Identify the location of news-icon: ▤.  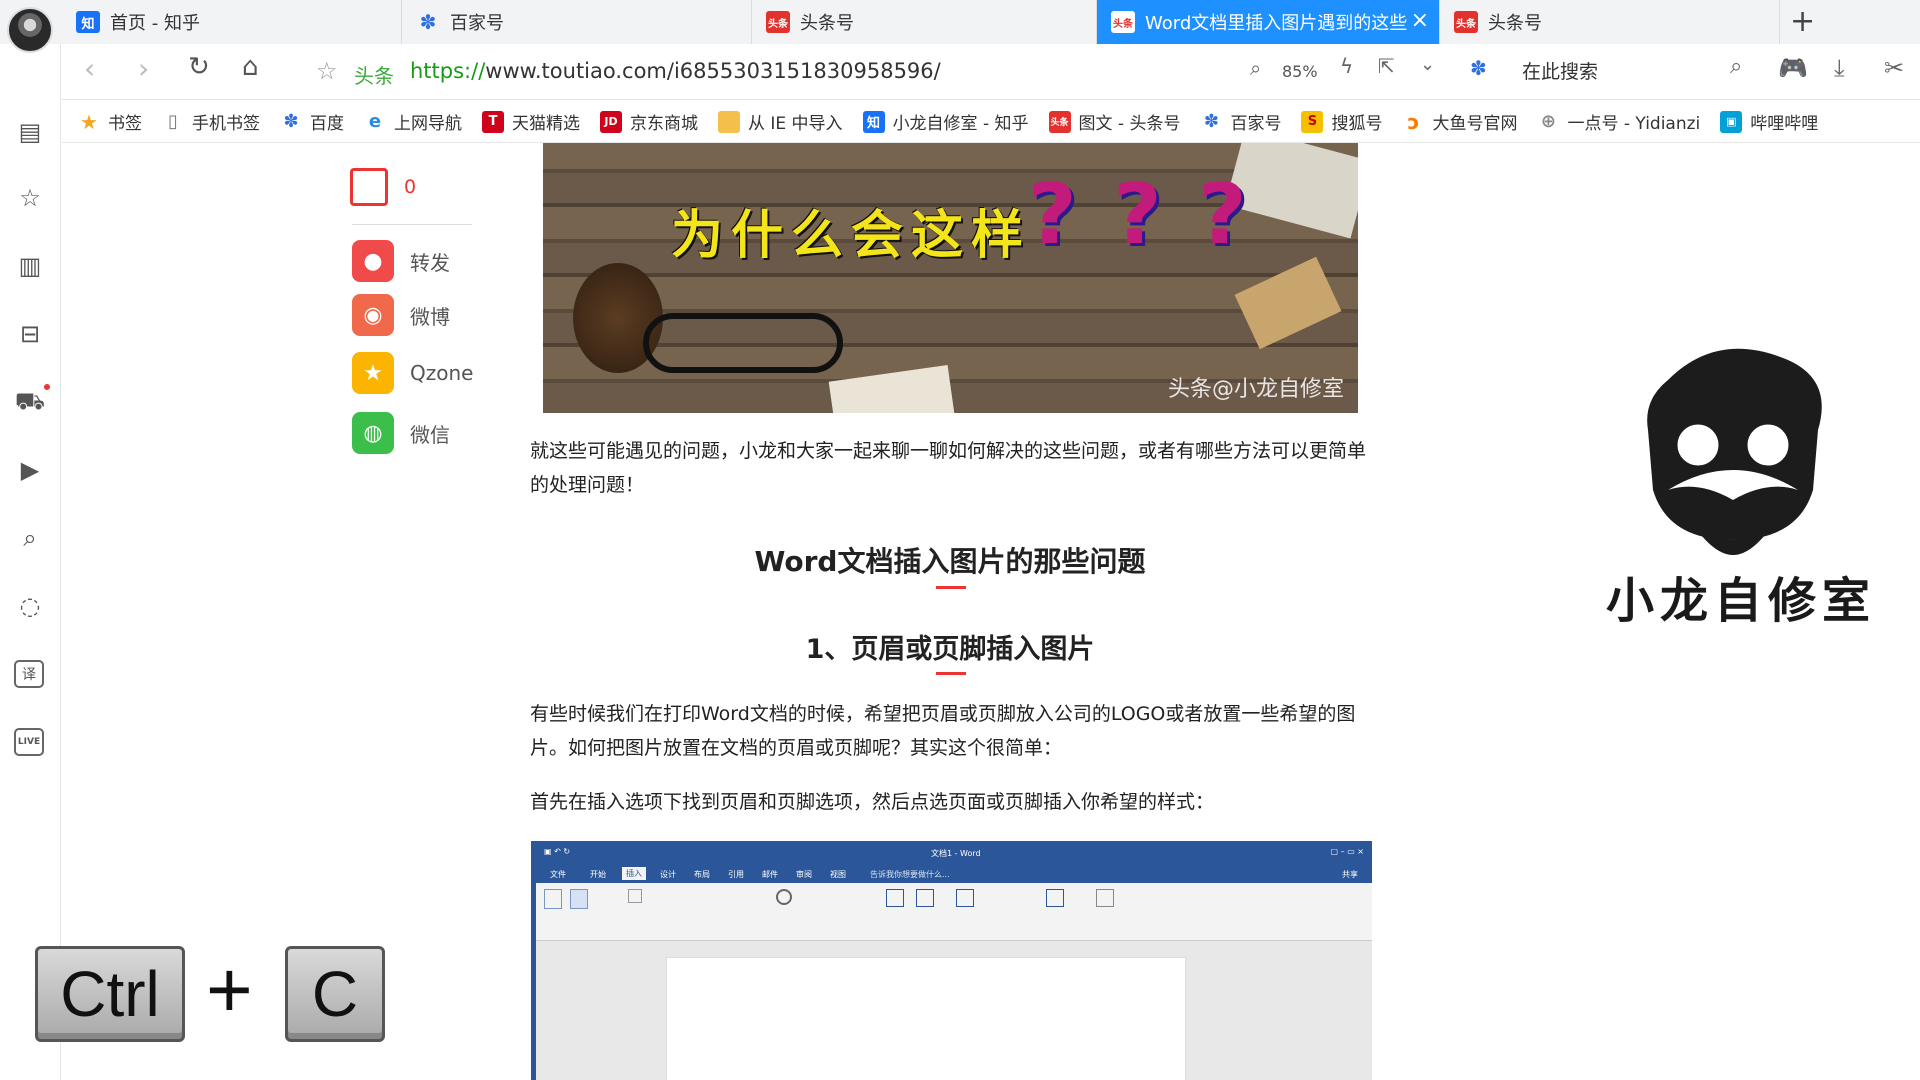
(30, 132).